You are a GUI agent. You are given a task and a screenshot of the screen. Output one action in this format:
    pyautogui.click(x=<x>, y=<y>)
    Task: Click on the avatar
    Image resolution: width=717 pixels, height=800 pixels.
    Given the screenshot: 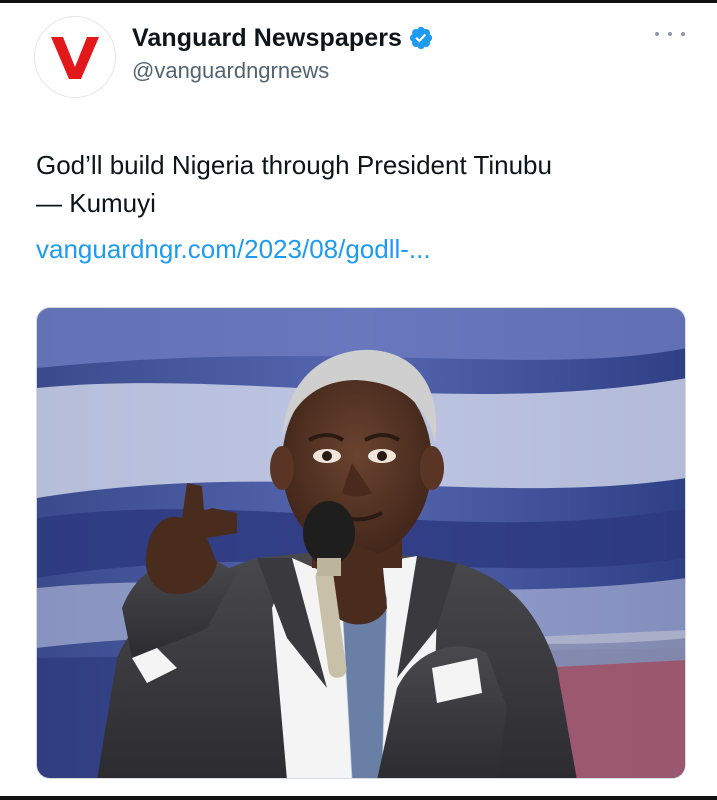 What is the action you would take?
    pyautogui.click(x=75, y=57)
    